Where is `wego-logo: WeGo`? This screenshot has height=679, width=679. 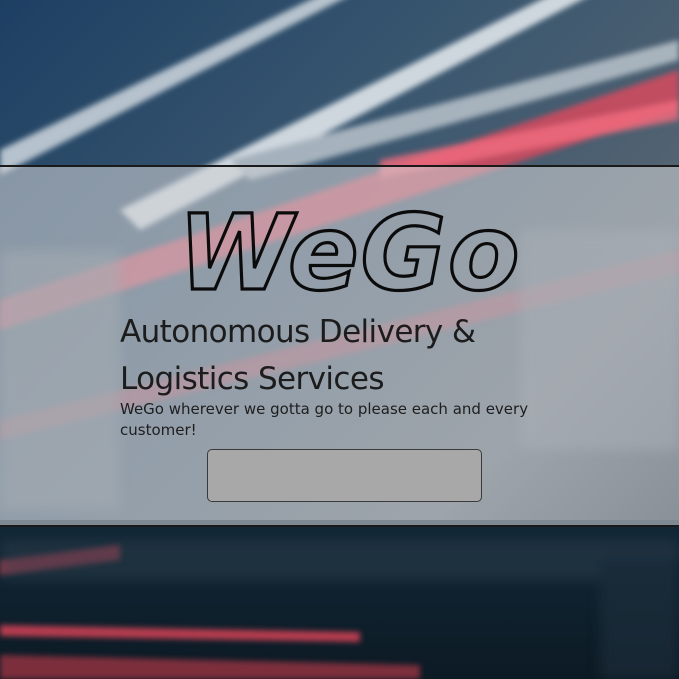 wego-logo: WeGo is located at coordinates (347, 248).